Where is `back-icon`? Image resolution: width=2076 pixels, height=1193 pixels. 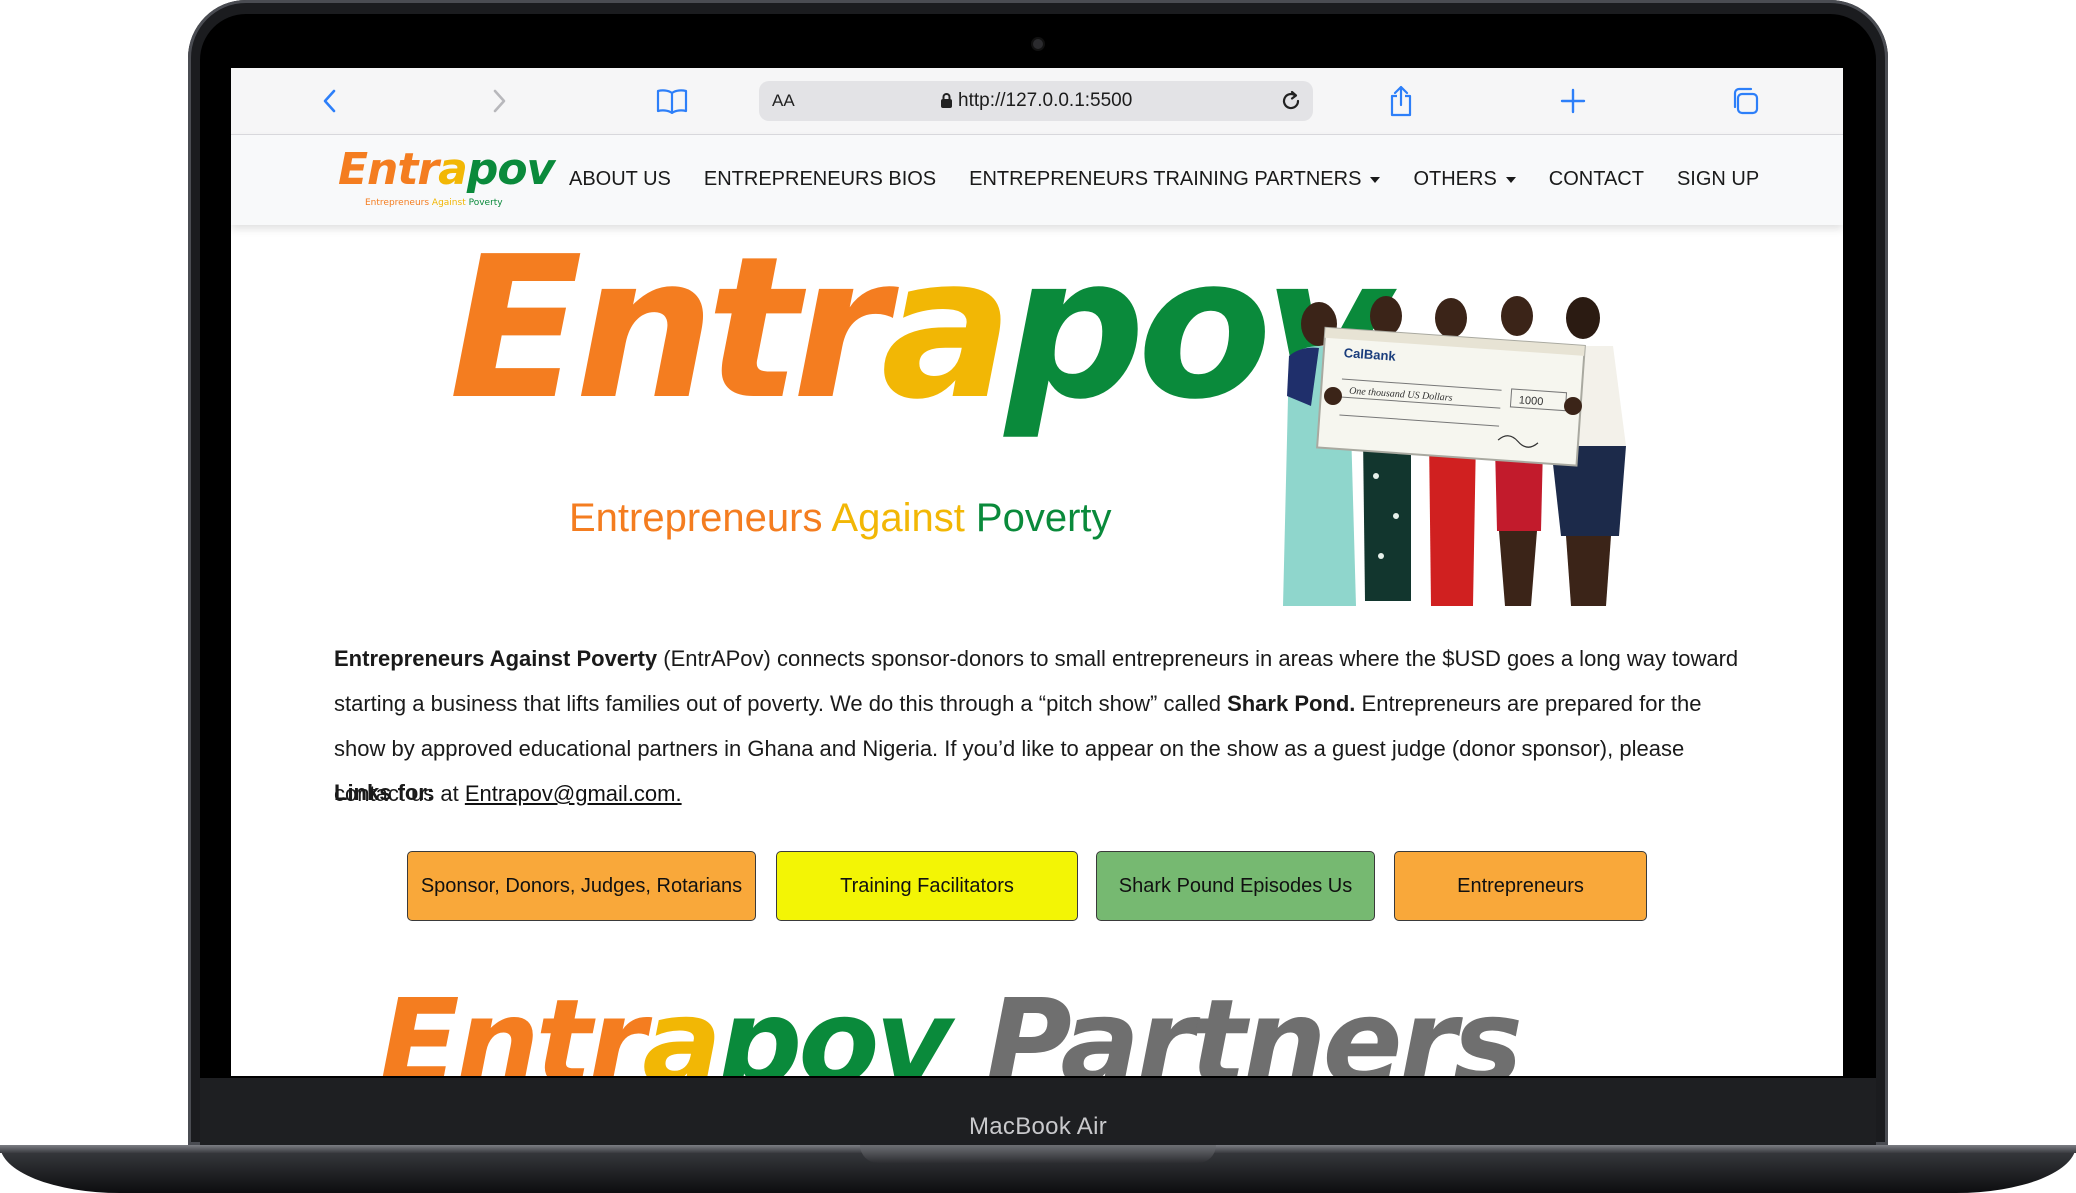
back-icon is located at coordinates (329, 101).